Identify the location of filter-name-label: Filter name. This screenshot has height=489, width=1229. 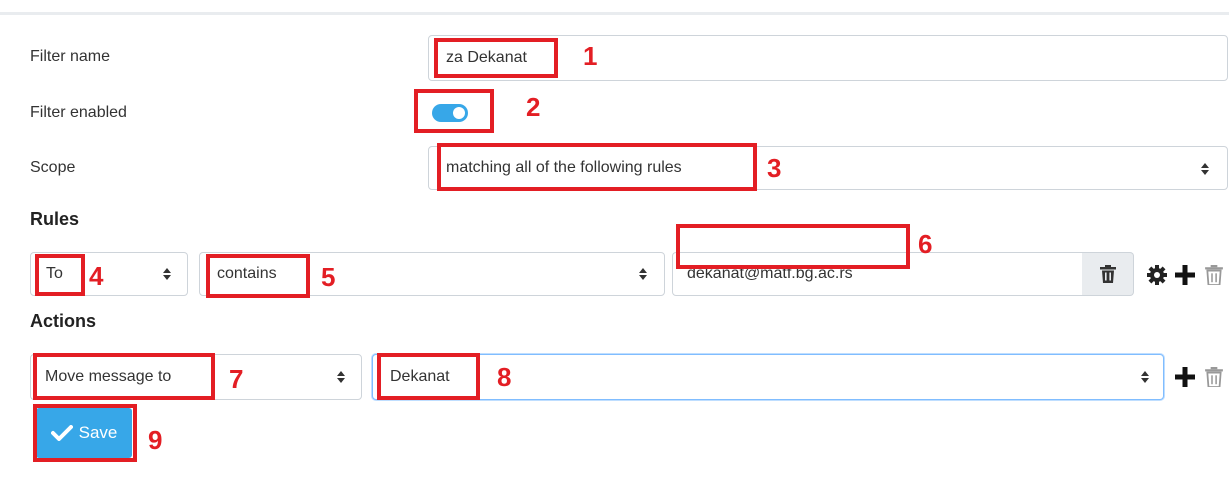
(70, 56).